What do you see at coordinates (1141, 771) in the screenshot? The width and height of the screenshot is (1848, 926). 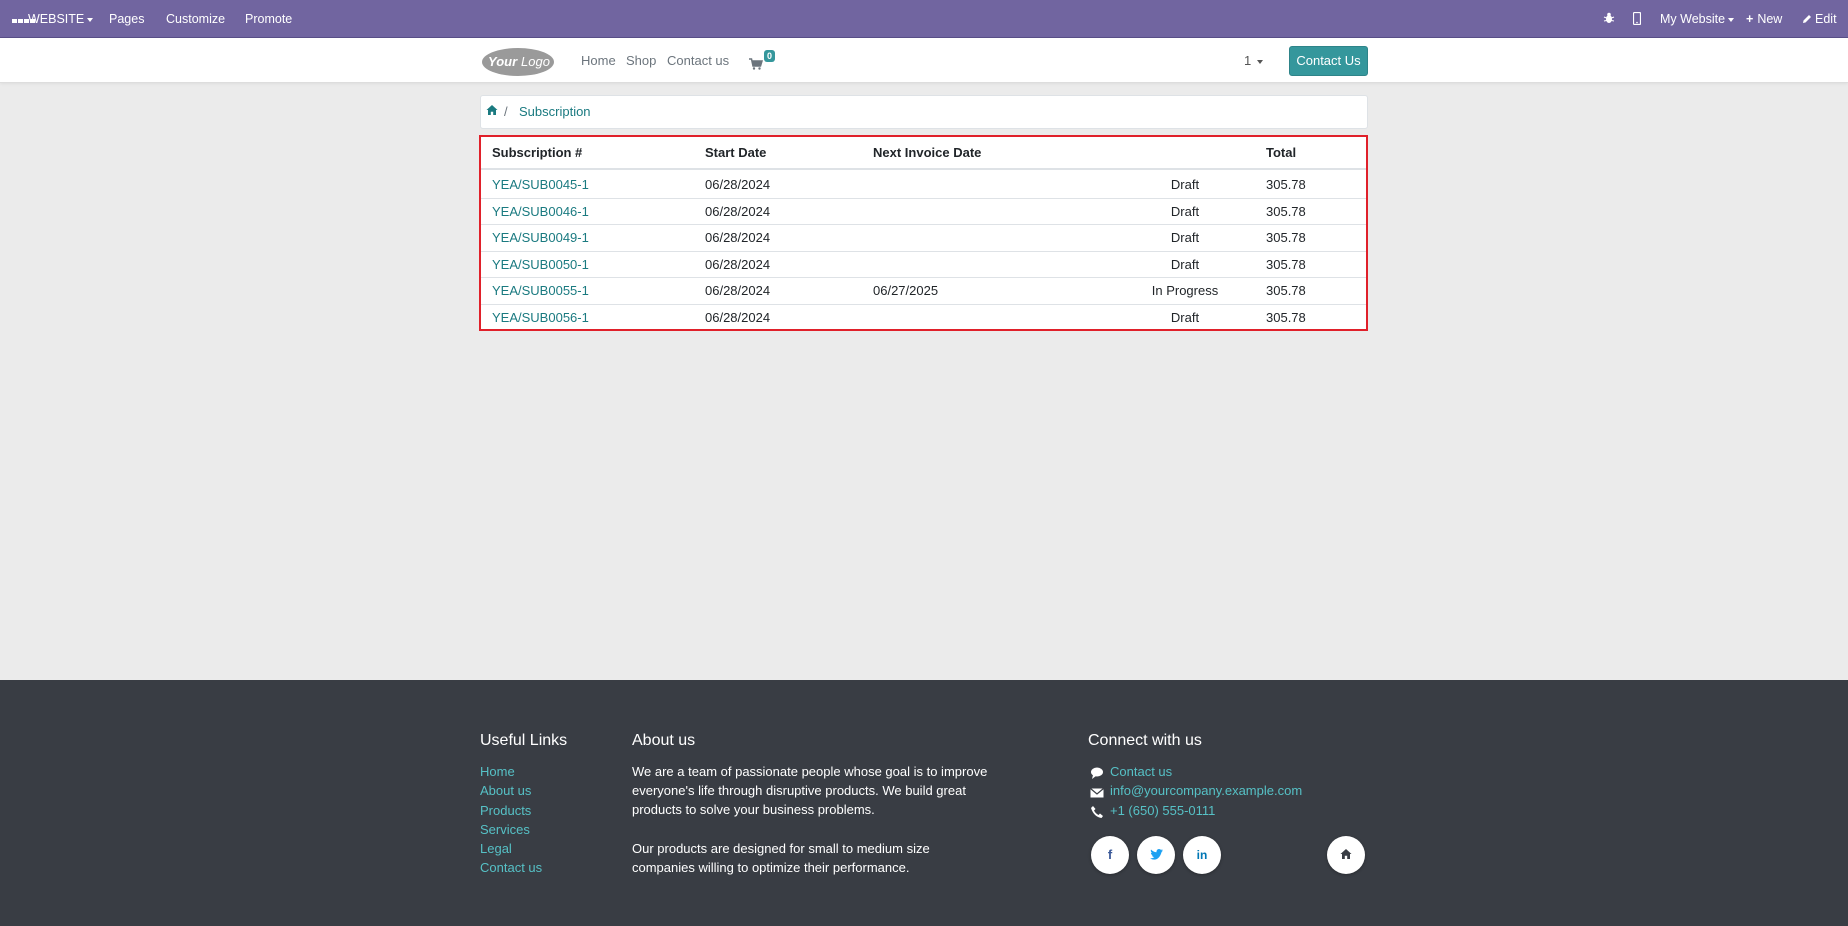 I see `footer-contact-us-link: Contact us` at bounding box center [1141, 771].